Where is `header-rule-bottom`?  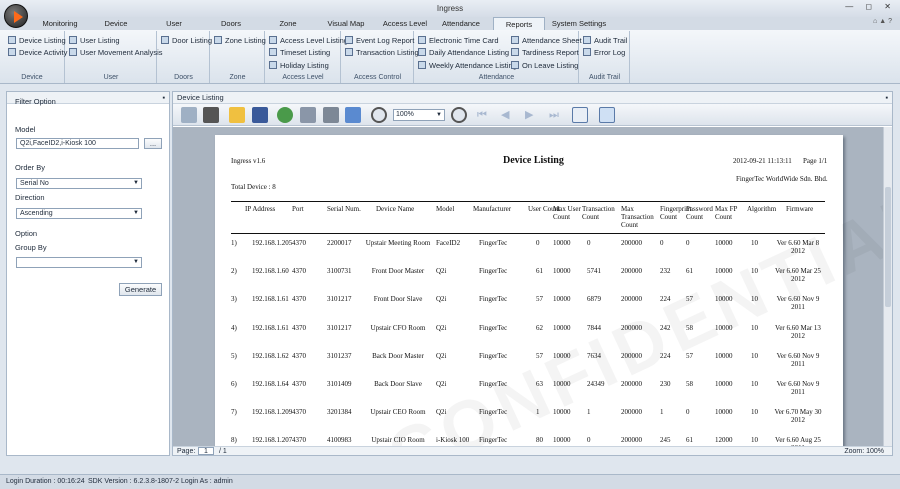
header-rule-bottom is located at coordinates (528, 233).